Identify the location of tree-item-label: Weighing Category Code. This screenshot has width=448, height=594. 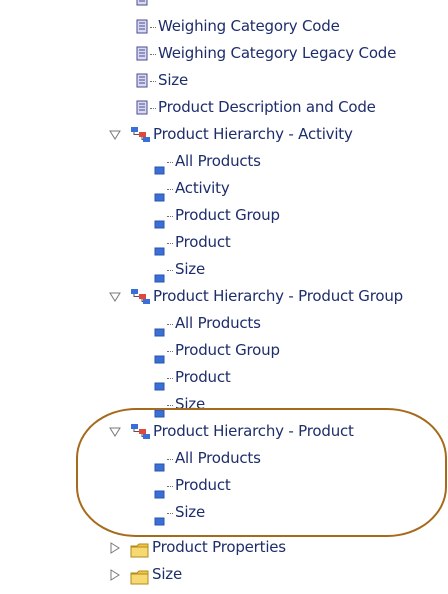
(249, 26).